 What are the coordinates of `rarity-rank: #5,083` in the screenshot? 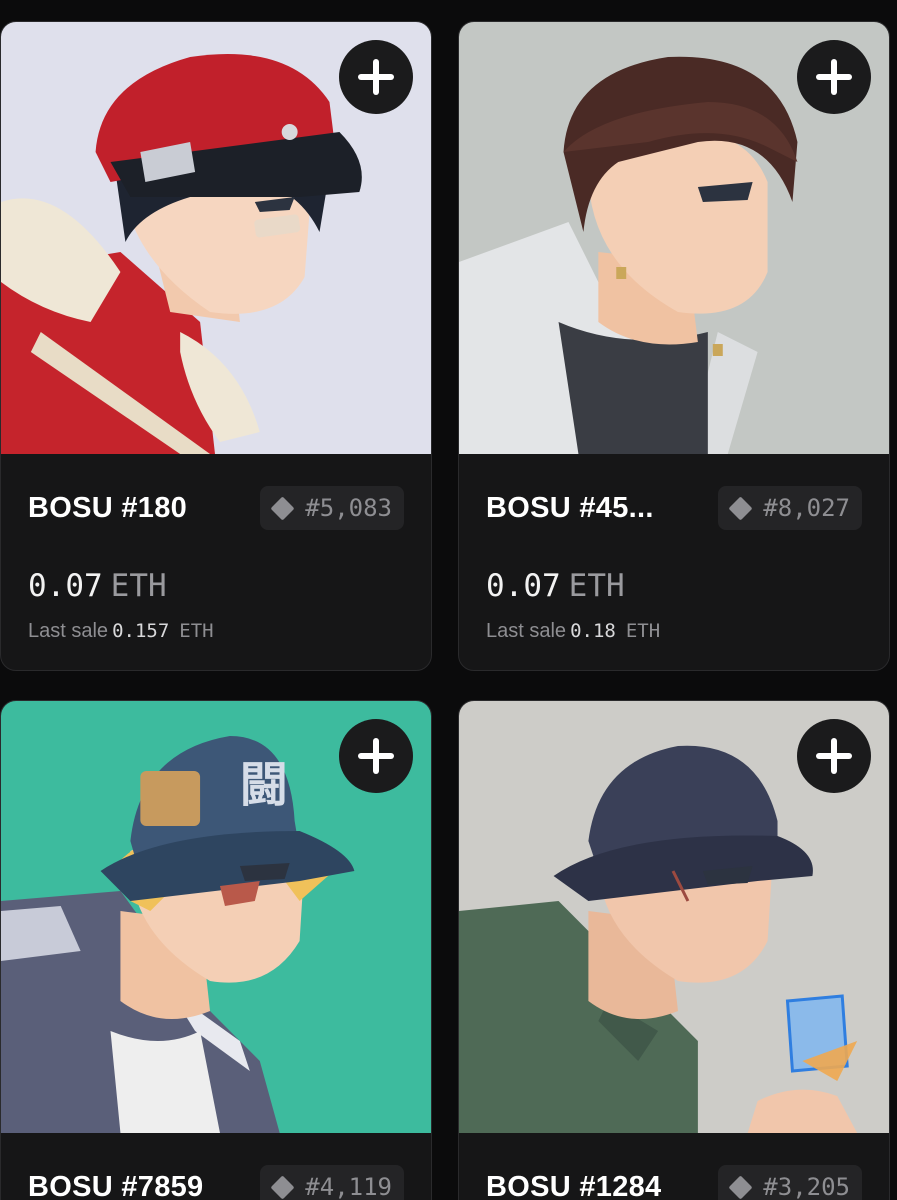 It's located at (348, 508).